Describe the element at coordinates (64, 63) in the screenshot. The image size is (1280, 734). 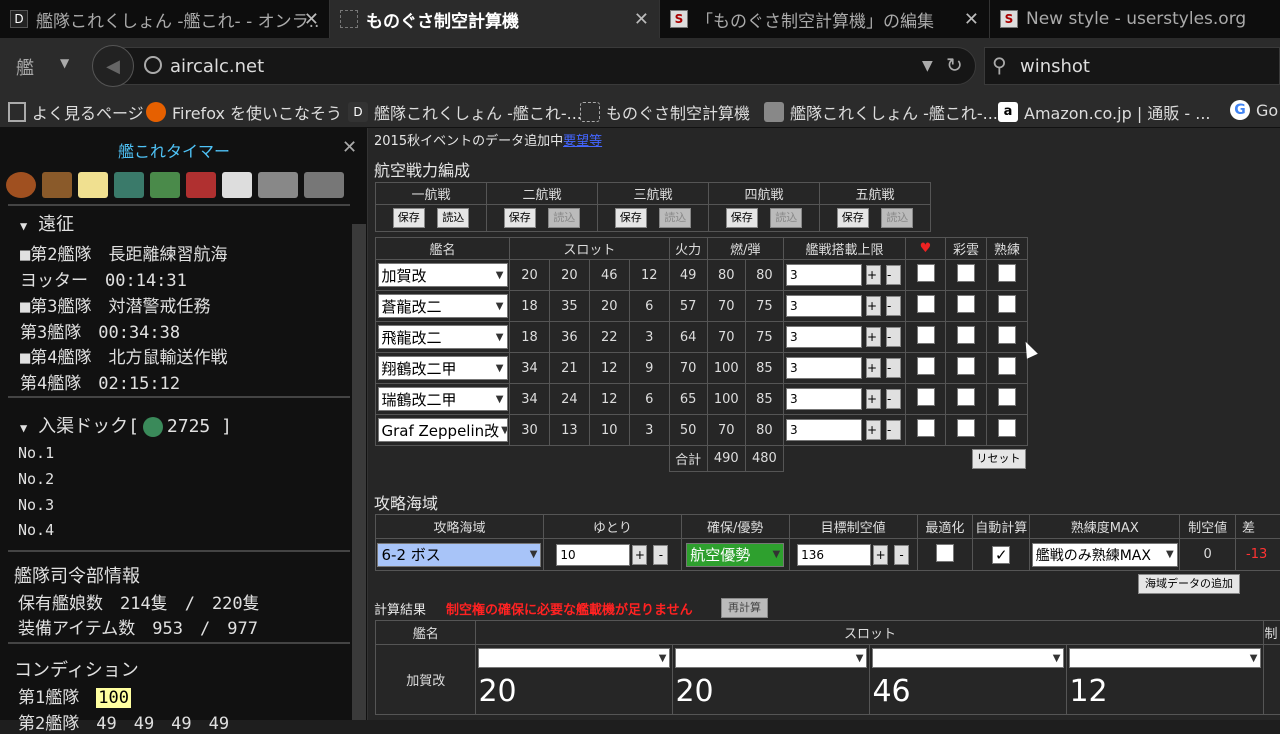
I see `chevron-down-icon: ▼` at that location.